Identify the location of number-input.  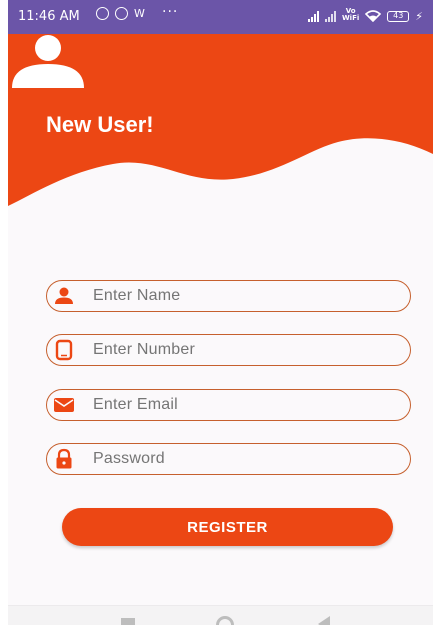
(243, 350).